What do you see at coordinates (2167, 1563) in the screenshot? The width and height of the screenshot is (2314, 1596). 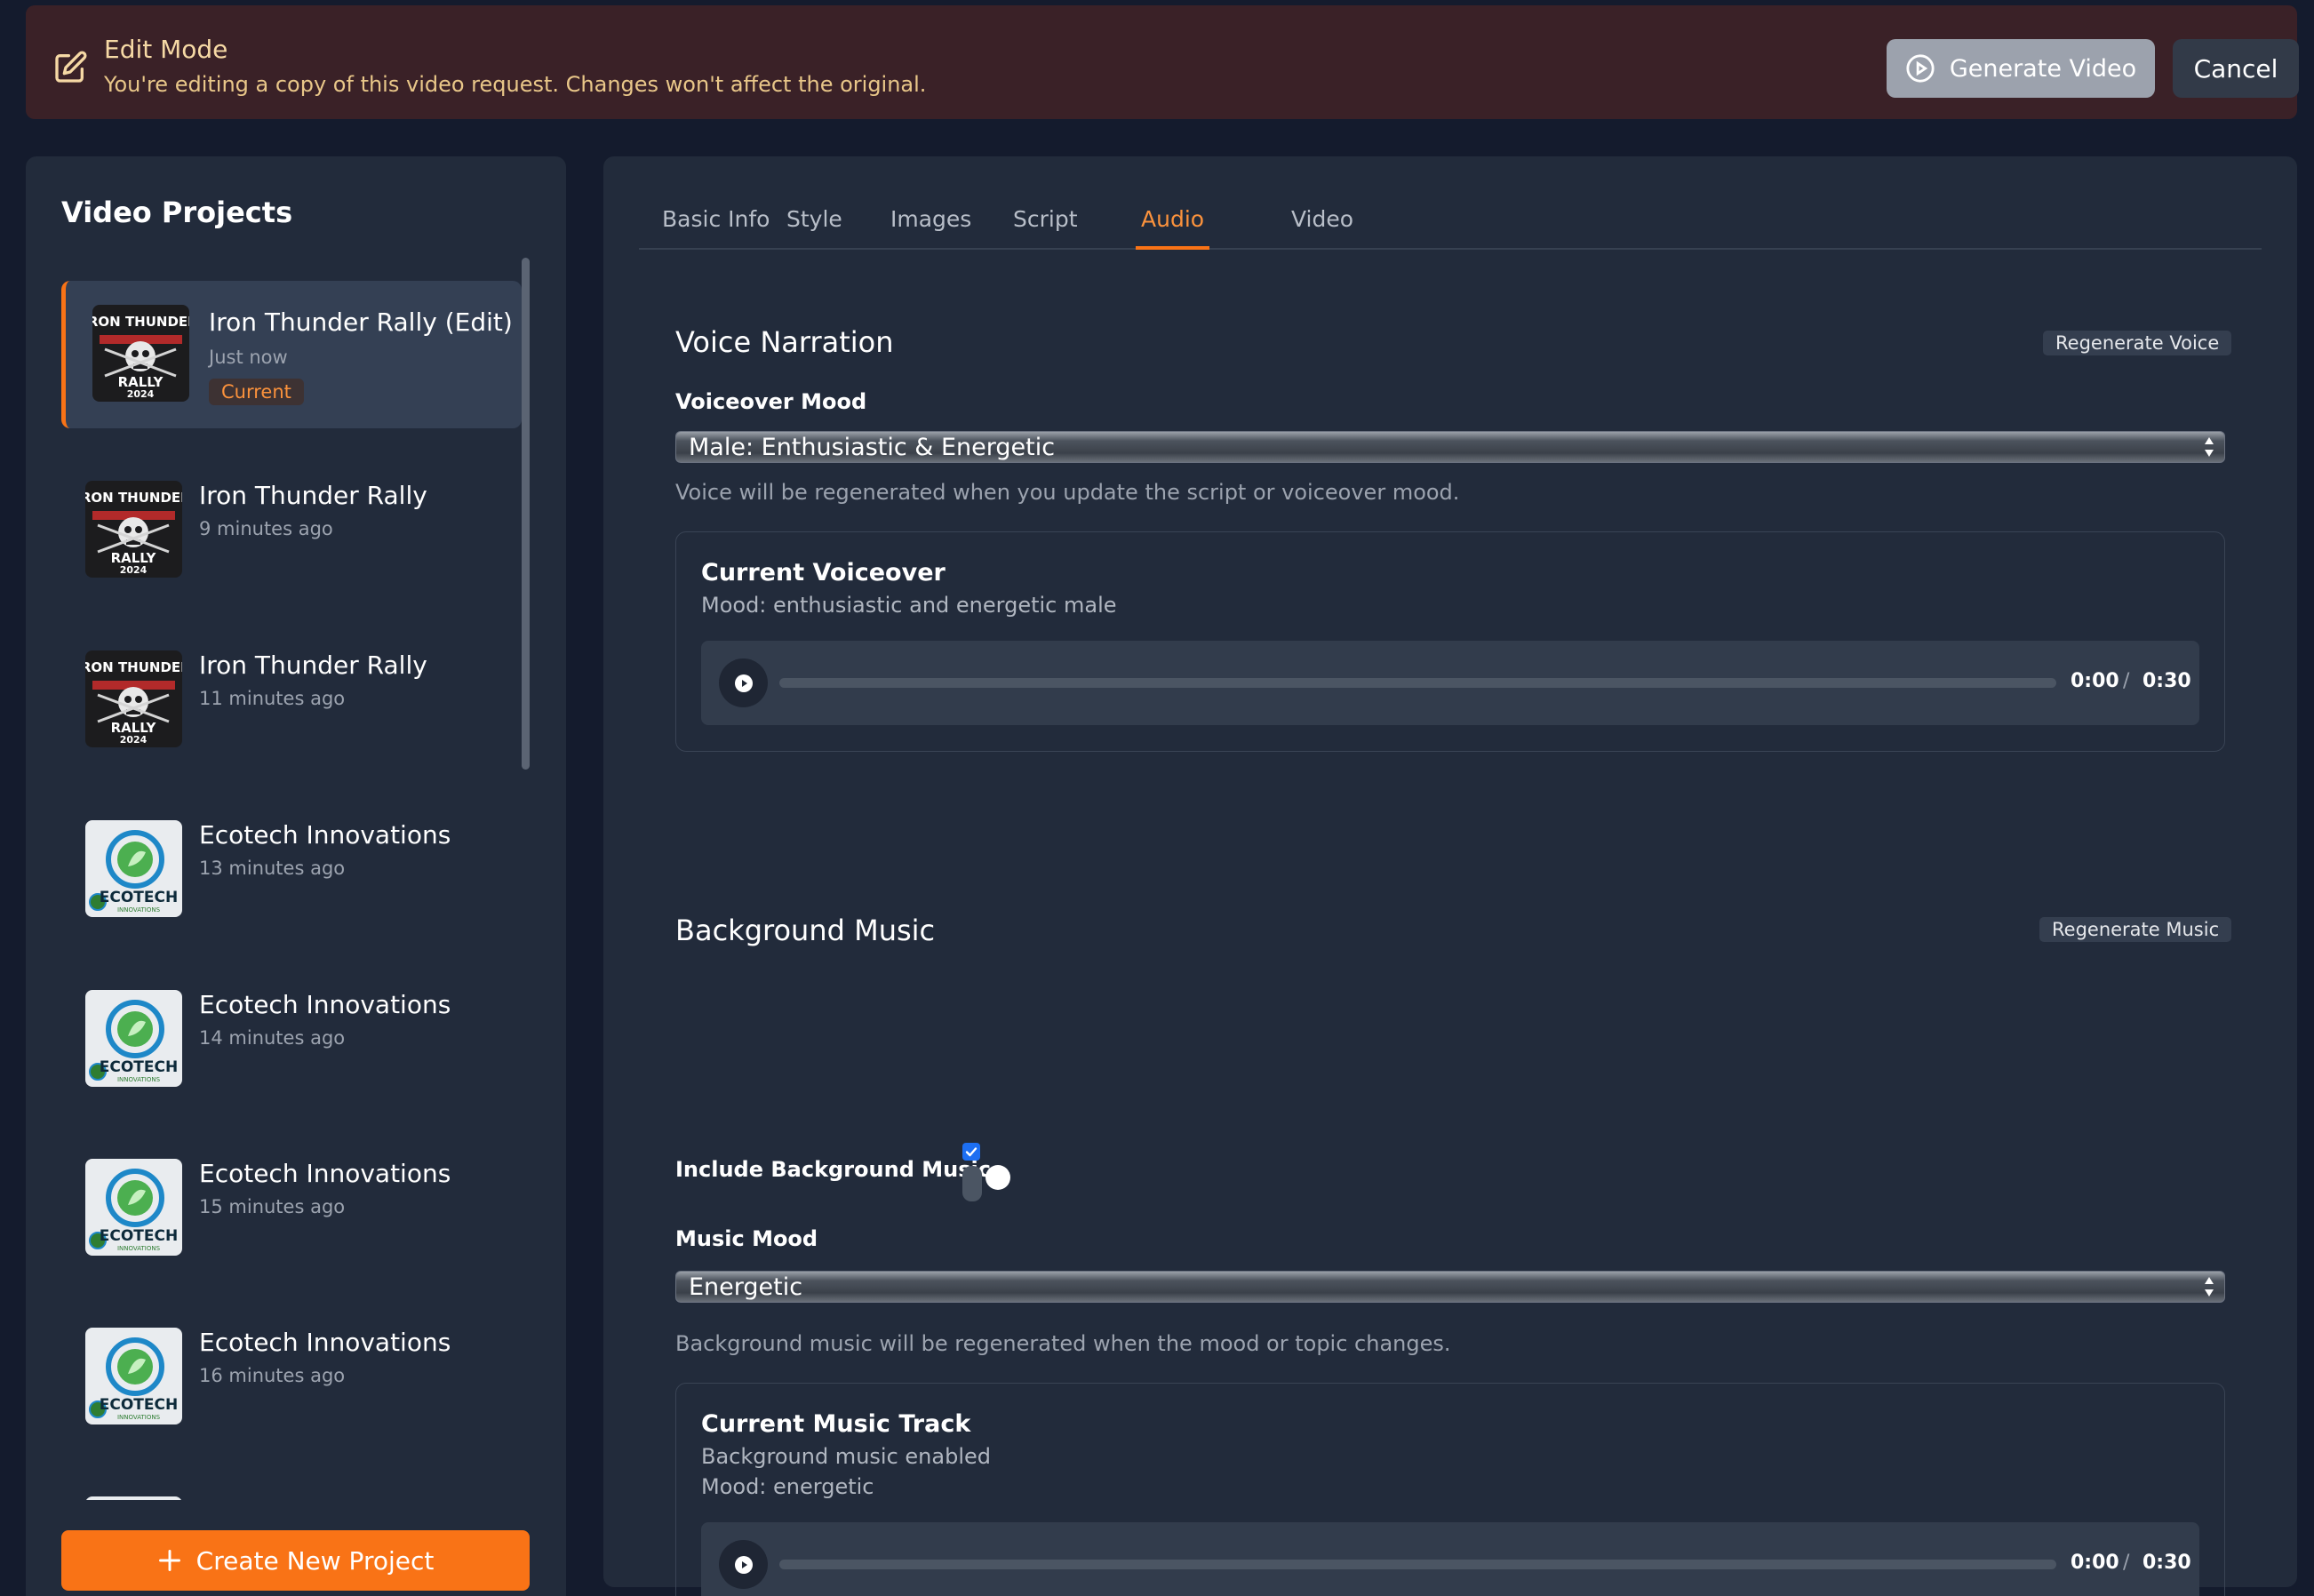 I see `music-total-time: 0:30` at bounding box center [2167, 1563].